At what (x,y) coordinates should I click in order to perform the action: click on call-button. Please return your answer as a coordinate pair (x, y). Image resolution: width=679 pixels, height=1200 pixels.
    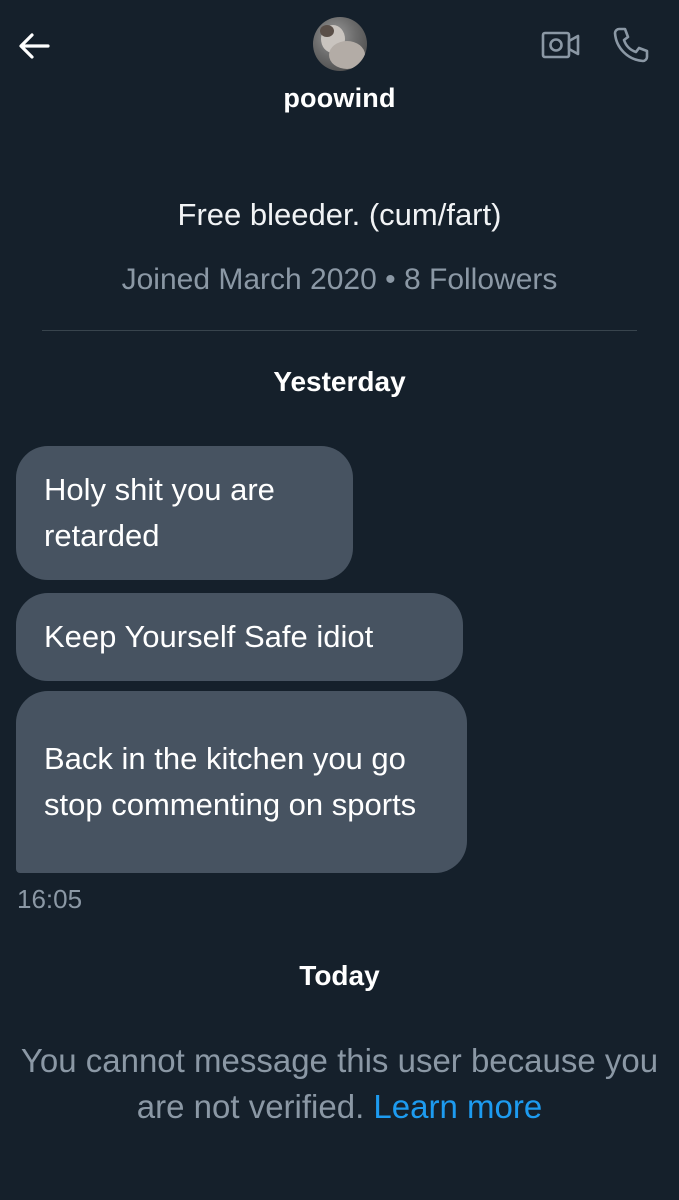
    Looking at the image, I should click on (631, 45).